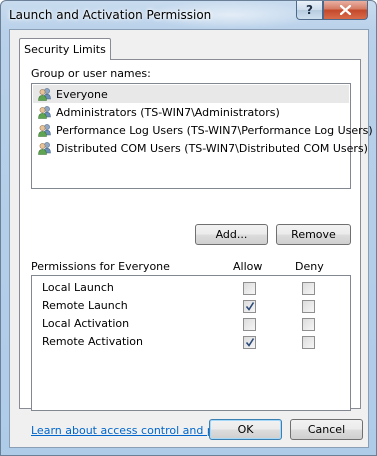 This screenshot has width=377, height=456. I want to click on permissions-label: Permissions for Everyone, so click(100, 266).